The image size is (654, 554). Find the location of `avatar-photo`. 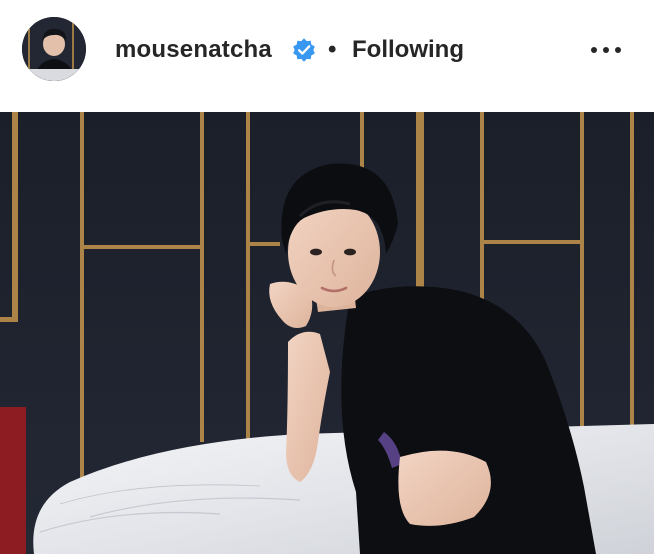

avatar-photo is located at coordinates (54, 49).